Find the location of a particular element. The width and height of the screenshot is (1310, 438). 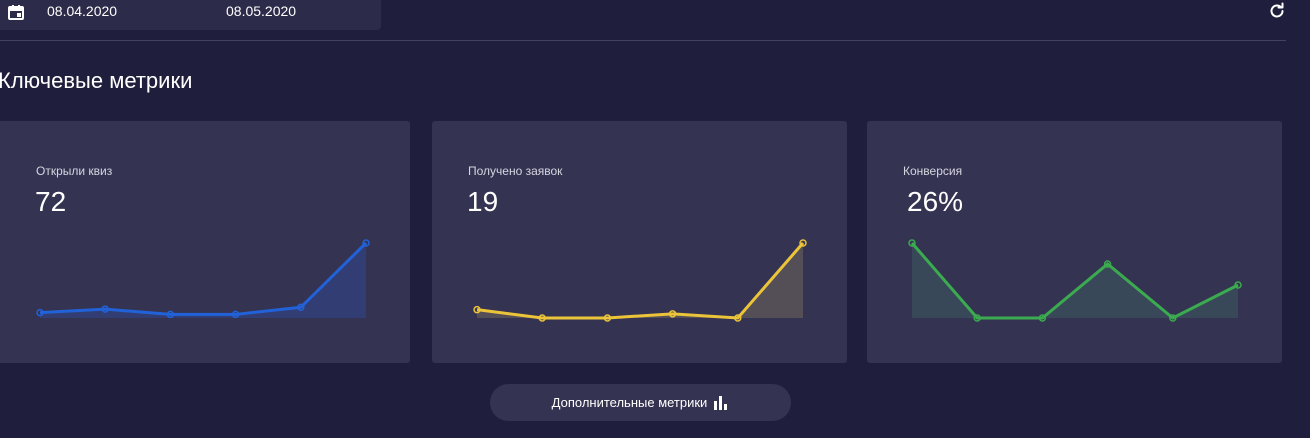

more-metrics-label: Дополнительные метрики is located at coordinates (629, 402).